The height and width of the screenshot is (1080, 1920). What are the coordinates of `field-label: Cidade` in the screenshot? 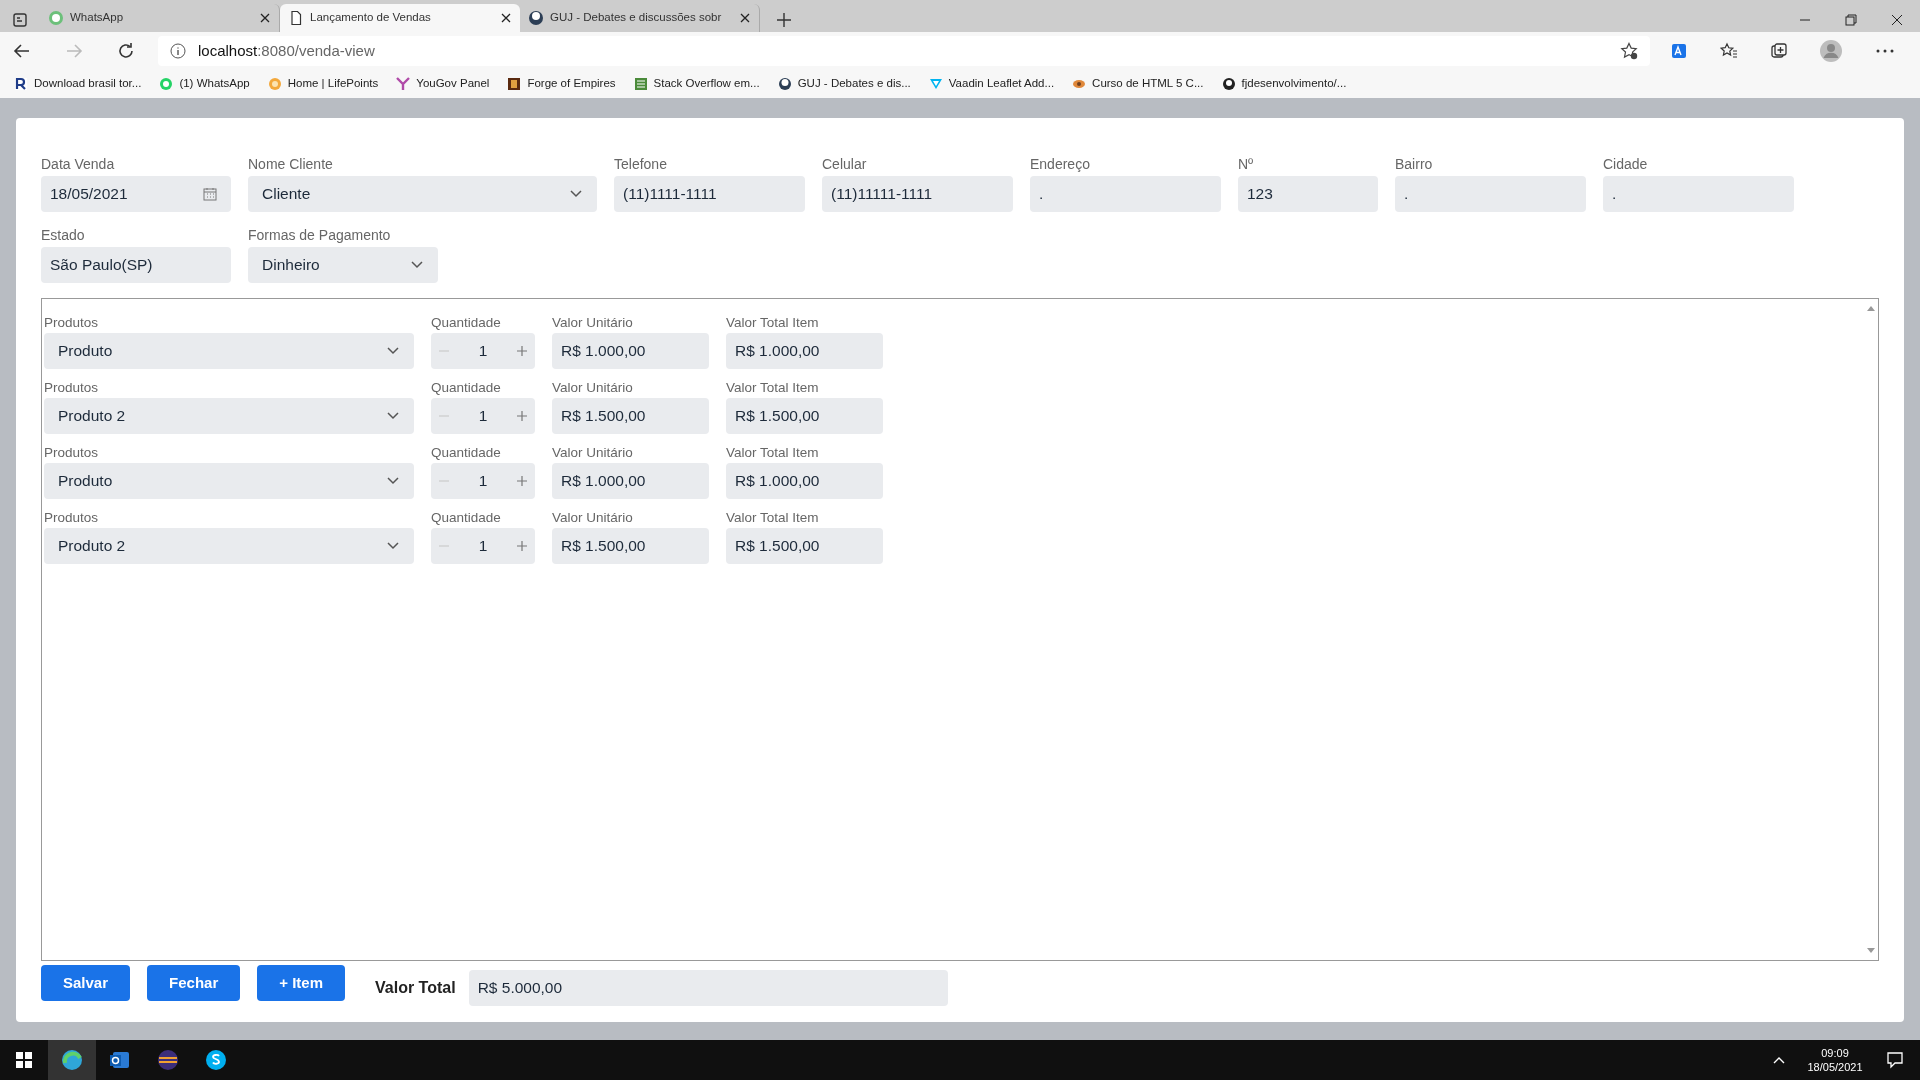 It's located at (1626, 162).